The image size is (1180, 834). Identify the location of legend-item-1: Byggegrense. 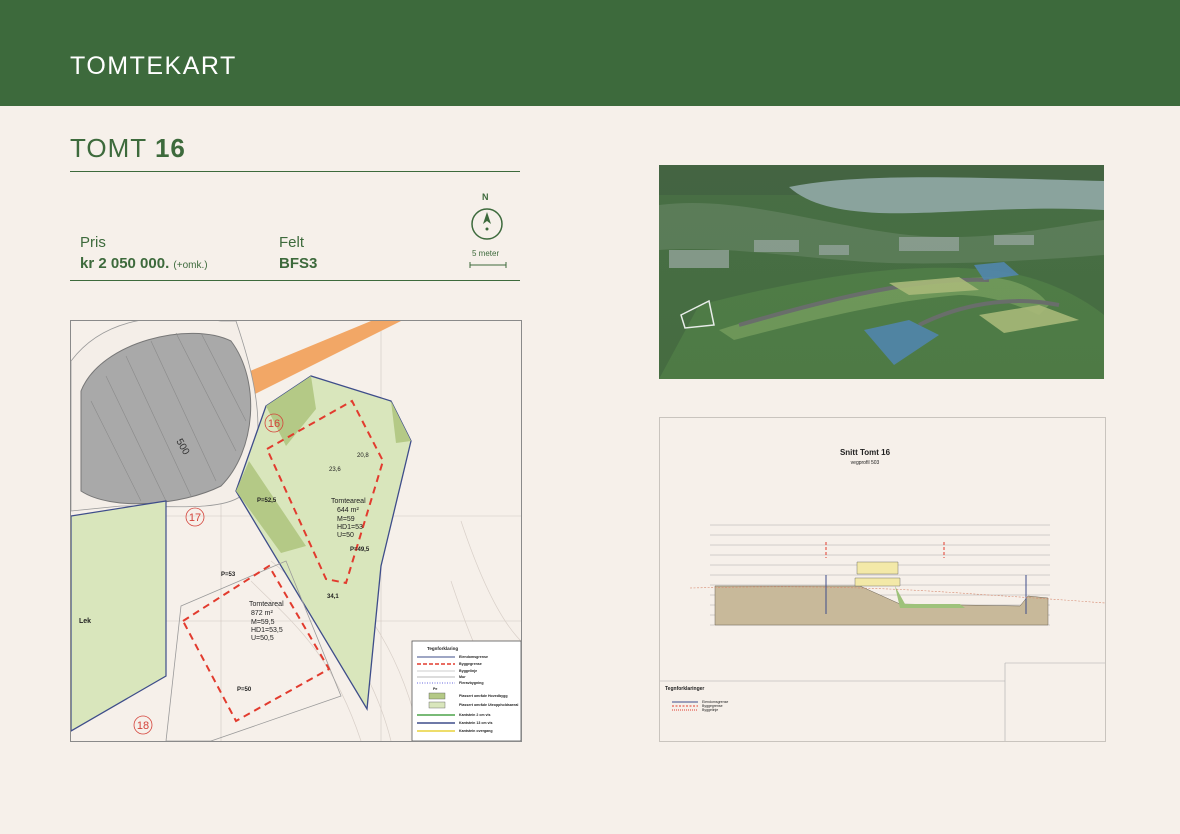
(470, 664).